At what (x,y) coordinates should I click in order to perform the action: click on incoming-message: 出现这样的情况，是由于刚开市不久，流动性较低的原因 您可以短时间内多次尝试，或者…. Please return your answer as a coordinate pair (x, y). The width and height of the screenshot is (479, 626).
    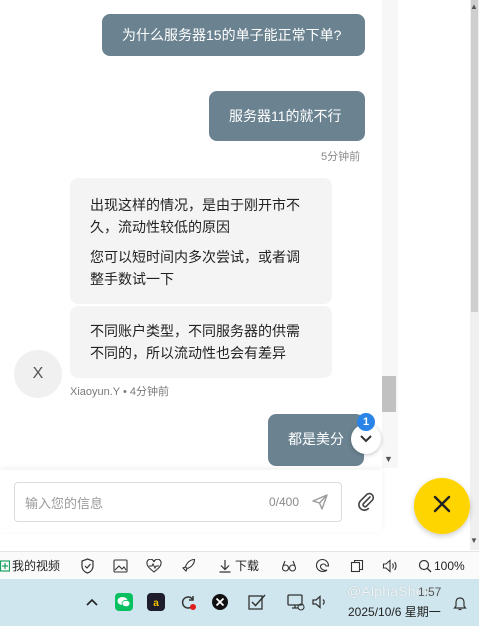
    Looking at the image, I should click on (201, 241).